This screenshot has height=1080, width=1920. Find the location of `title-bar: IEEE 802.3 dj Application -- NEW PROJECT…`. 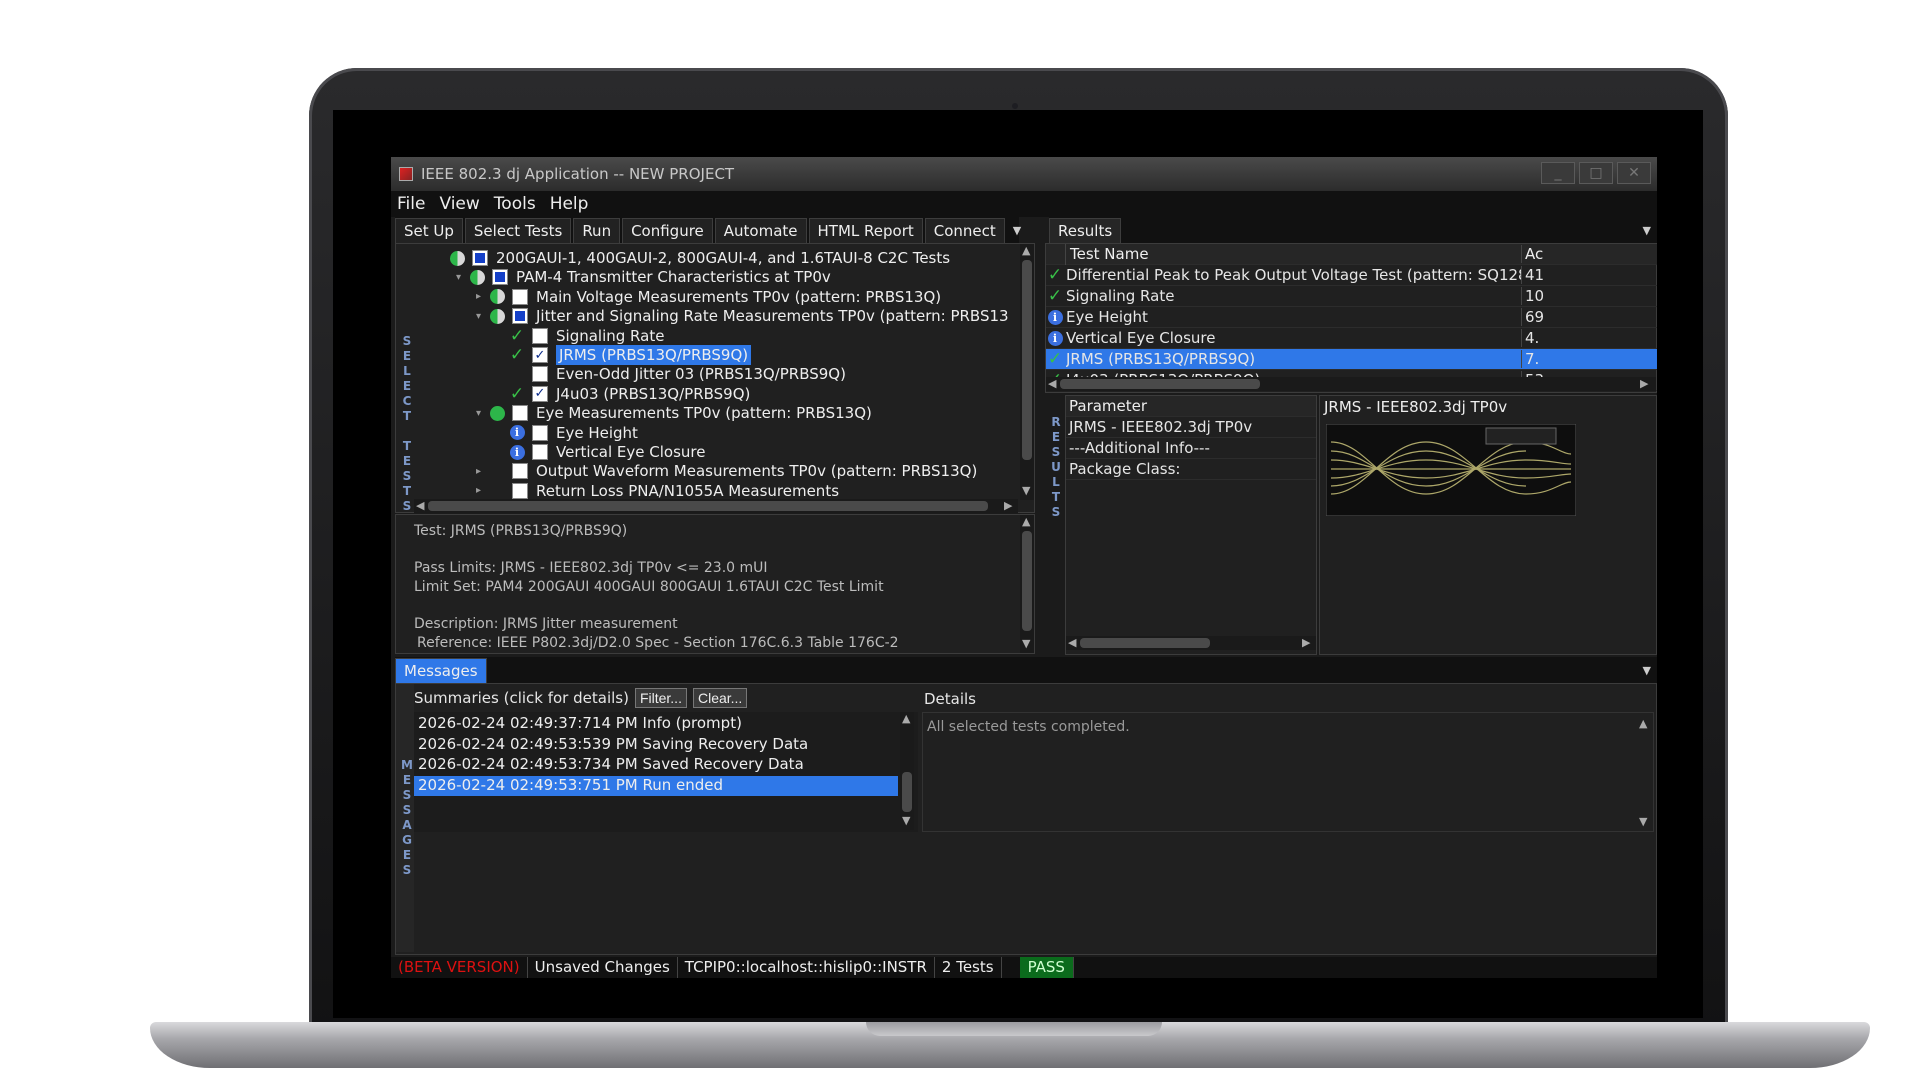

title-bar: IEEE 802.3 dj Application -- NEW PROJECT… is located at coordinates (1024, 174).